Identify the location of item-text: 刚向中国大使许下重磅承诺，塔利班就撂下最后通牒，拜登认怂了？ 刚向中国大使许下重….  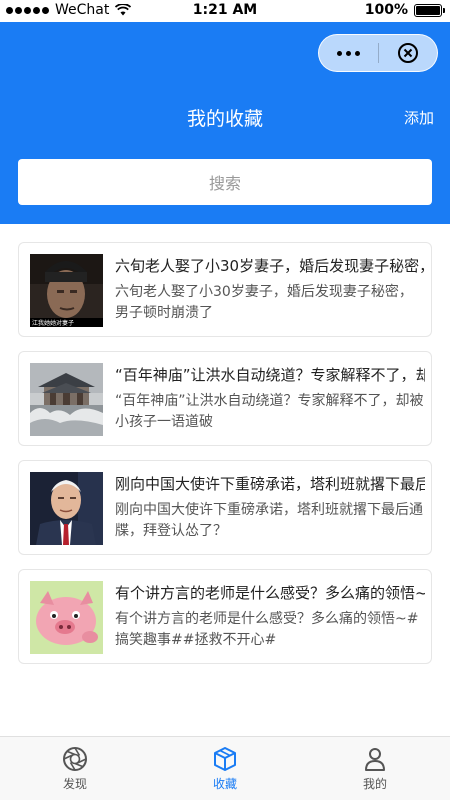
(270, 507).